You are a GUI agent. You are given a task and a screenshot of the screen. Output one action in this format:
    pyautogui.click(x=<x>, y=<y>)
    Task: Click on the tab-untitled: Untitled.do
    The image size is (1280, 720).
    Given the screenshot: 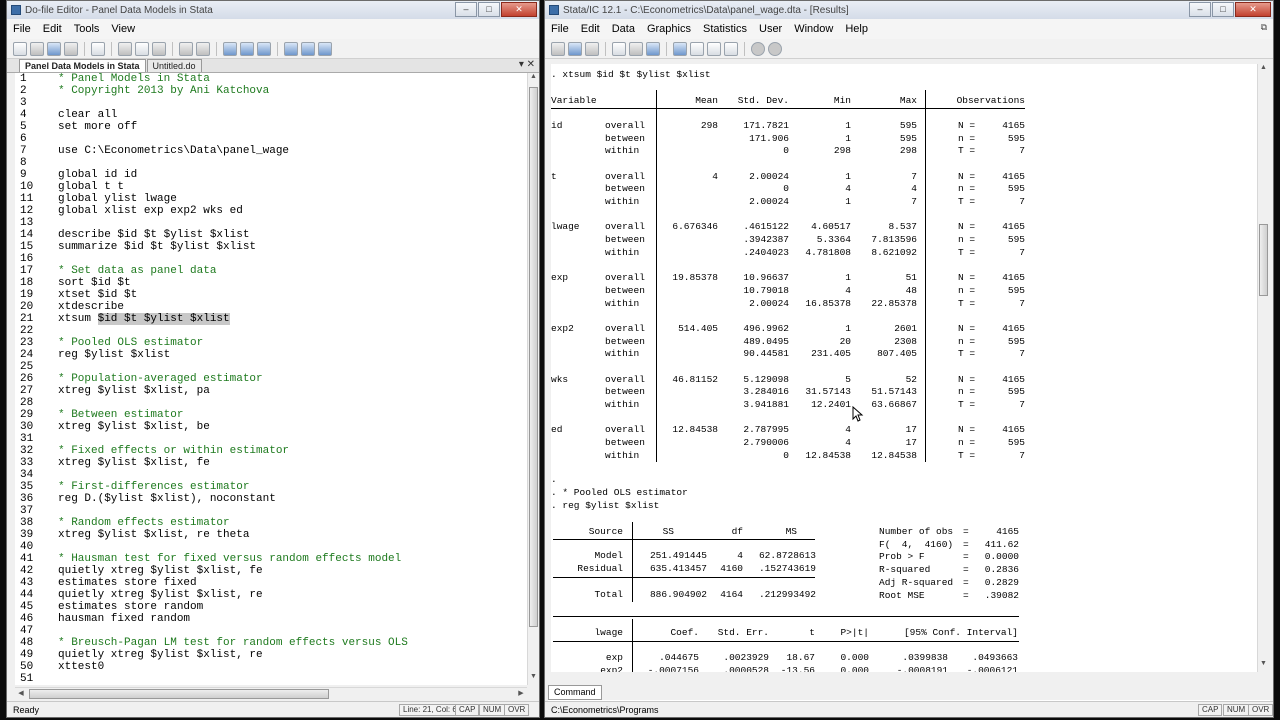 What is the action you would take?
    pyautogui.click(x=174, y=65)
    